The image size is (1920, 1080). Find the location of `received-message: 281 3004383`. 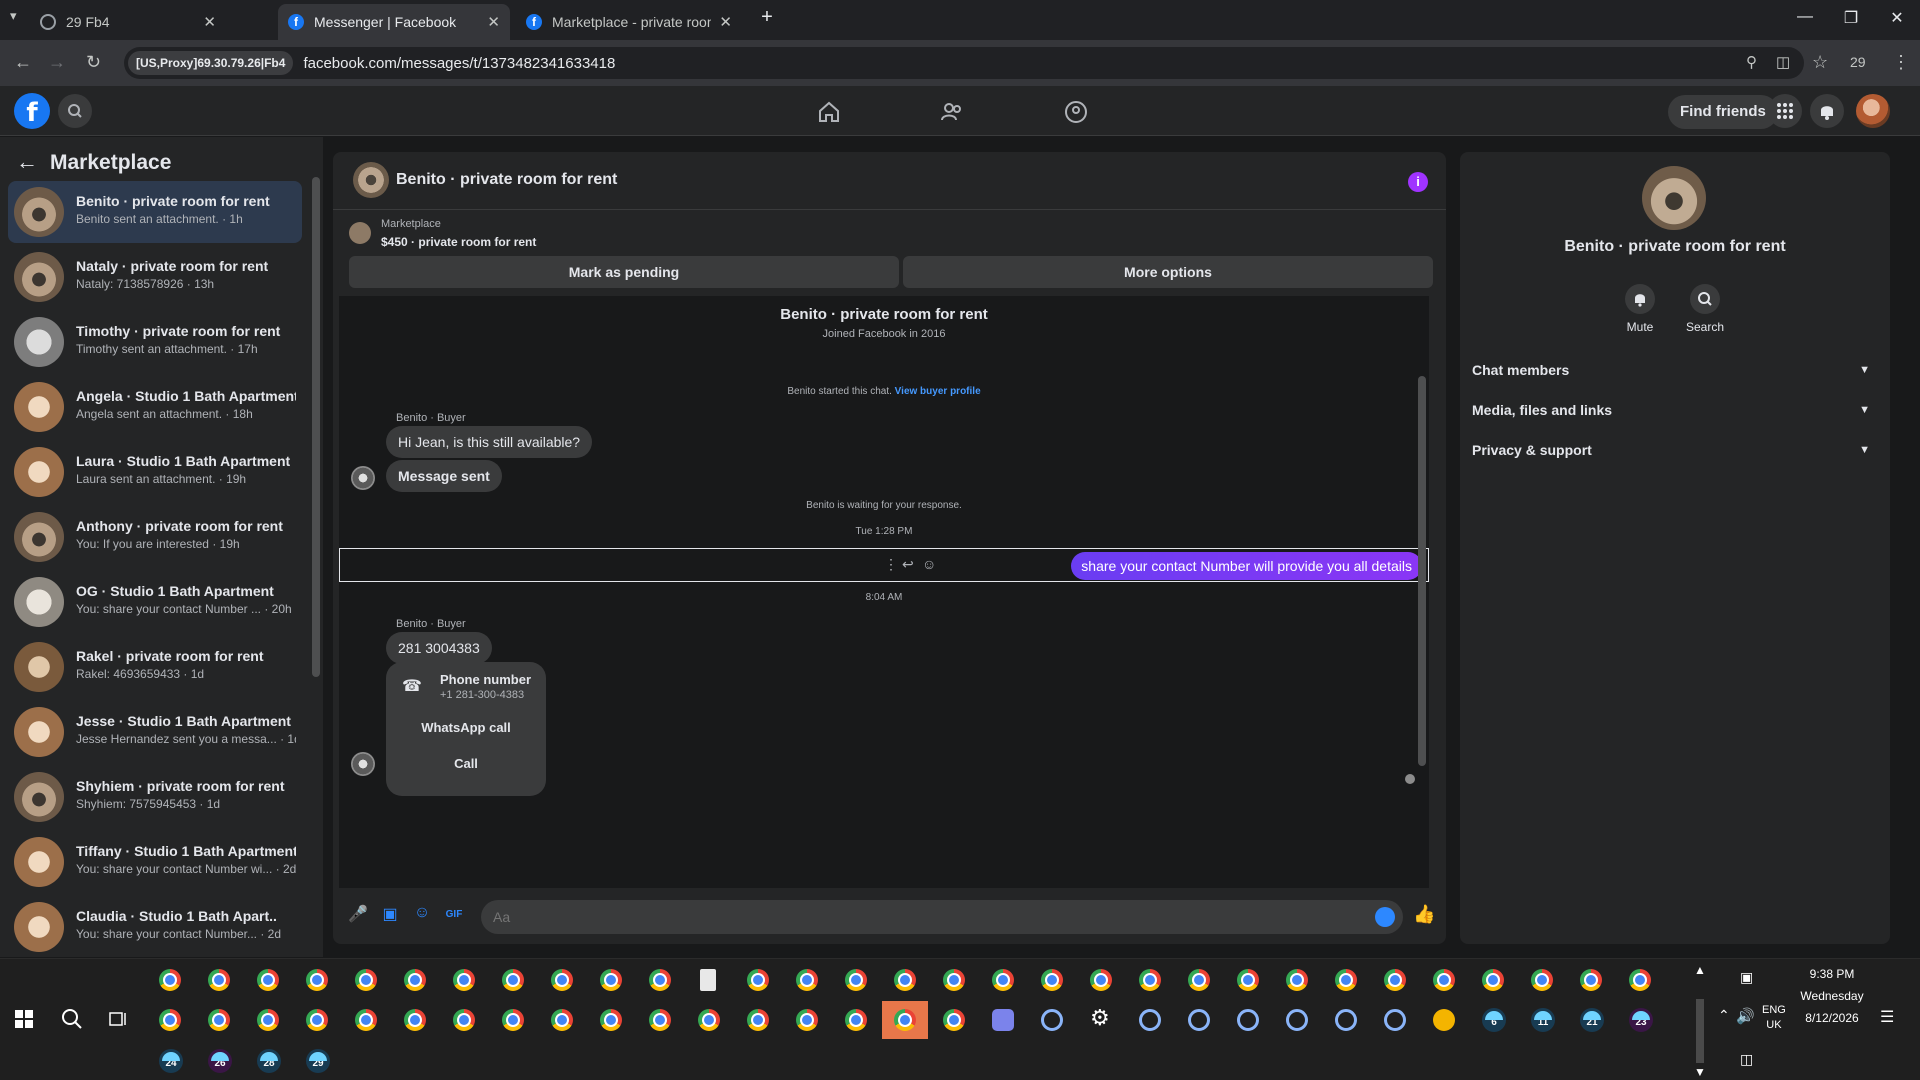

received-message: 281 3004383 is located at coordinates (439, 648).